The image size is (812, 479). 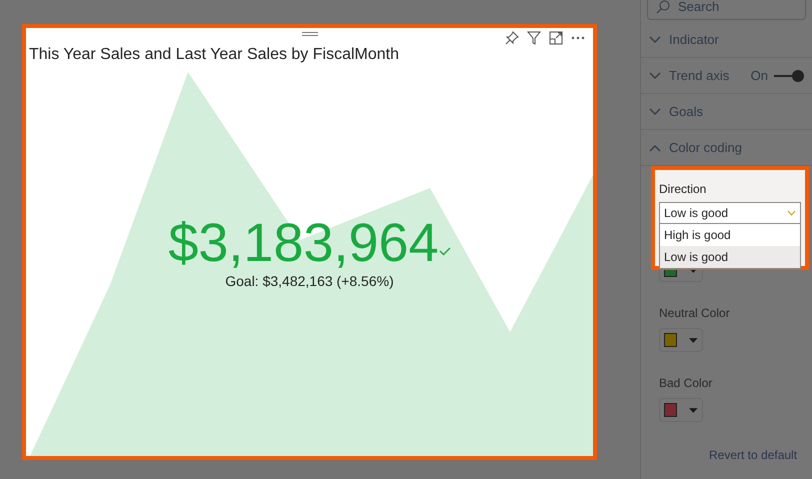 What do you see at coordinates (791, 213) in the screenshot?
I see `chevron-down-icon` at bounding box center [791, 213].